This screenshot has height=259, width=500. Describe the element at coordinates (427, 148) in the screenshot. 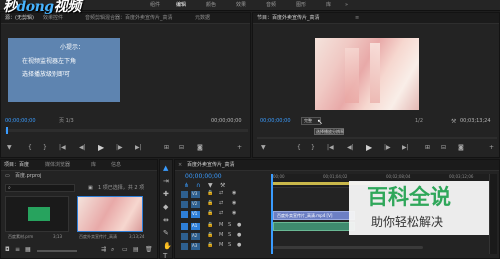

I see `lift-icon: ⊞` at that location.